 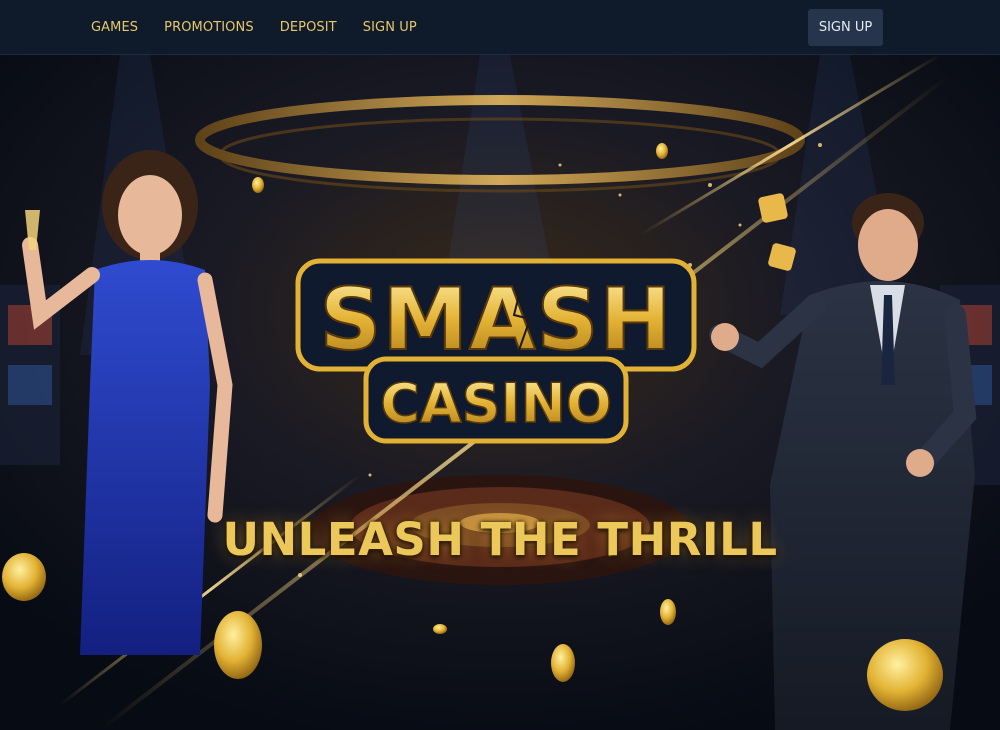 What do you see at coordinates (114, 27) in the screenshot?
I see `nav-link-games: GAMES` at bounding box center [114, 27].